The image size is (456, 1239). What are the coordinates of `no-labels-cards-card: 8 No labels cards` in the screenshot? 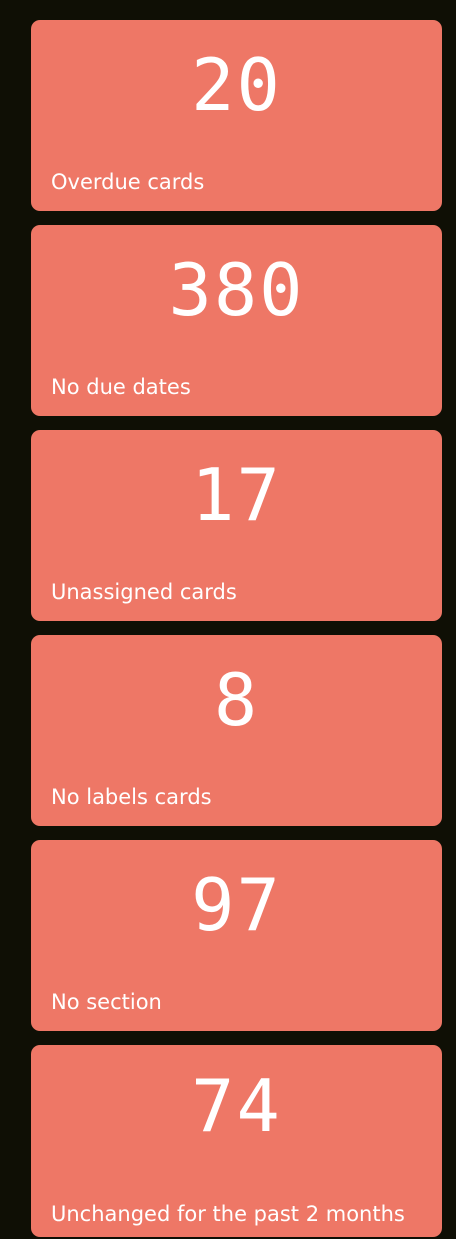 It's located at (236, 730).